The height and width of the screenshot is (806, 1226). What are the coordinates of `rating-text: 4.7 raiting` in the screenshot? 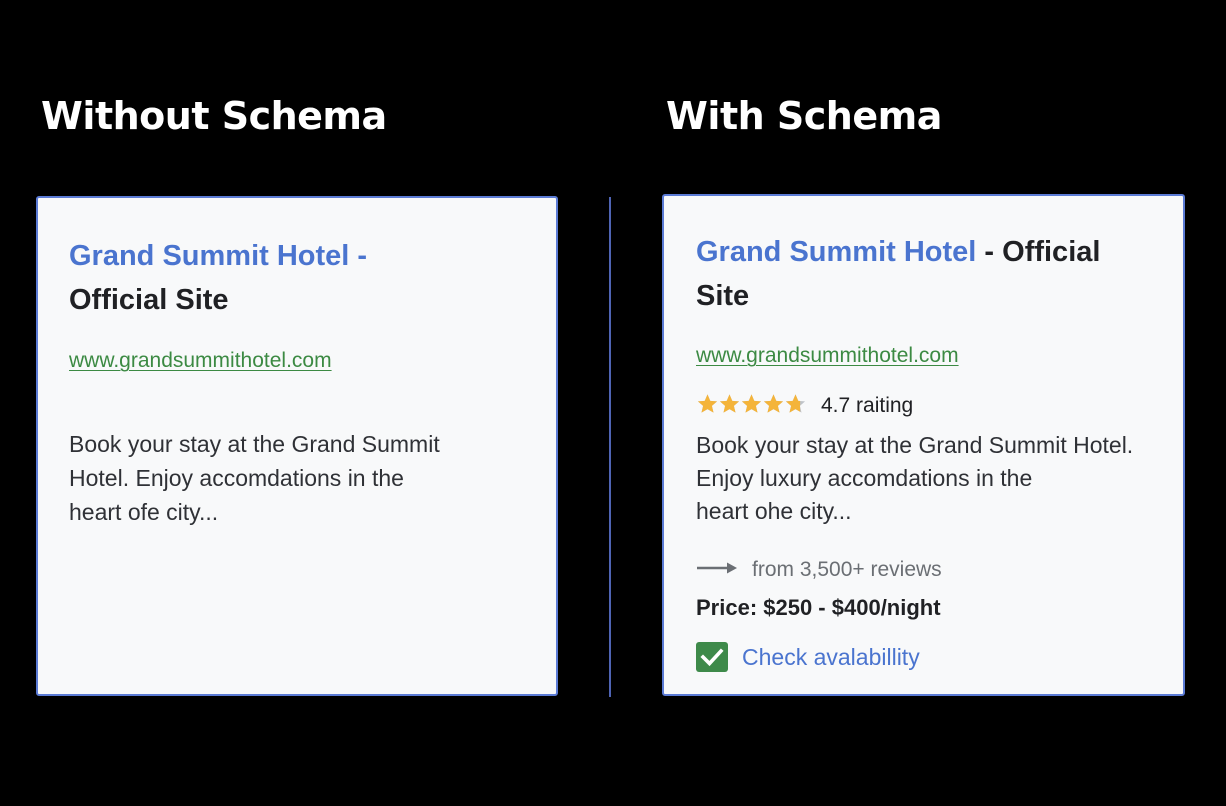 It's located at (867, 405).